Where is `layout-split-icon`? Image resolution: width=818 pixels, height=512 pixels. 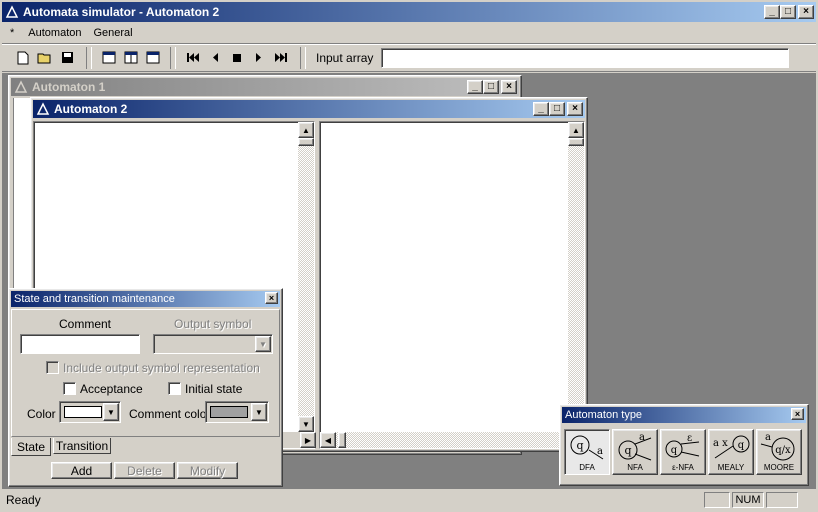
layout-split-icon is located at coordinates (131, 58).